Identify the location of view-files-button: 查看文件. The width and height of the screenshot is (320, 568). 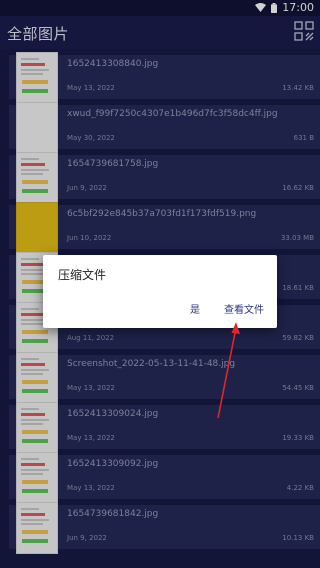
(244, 308).